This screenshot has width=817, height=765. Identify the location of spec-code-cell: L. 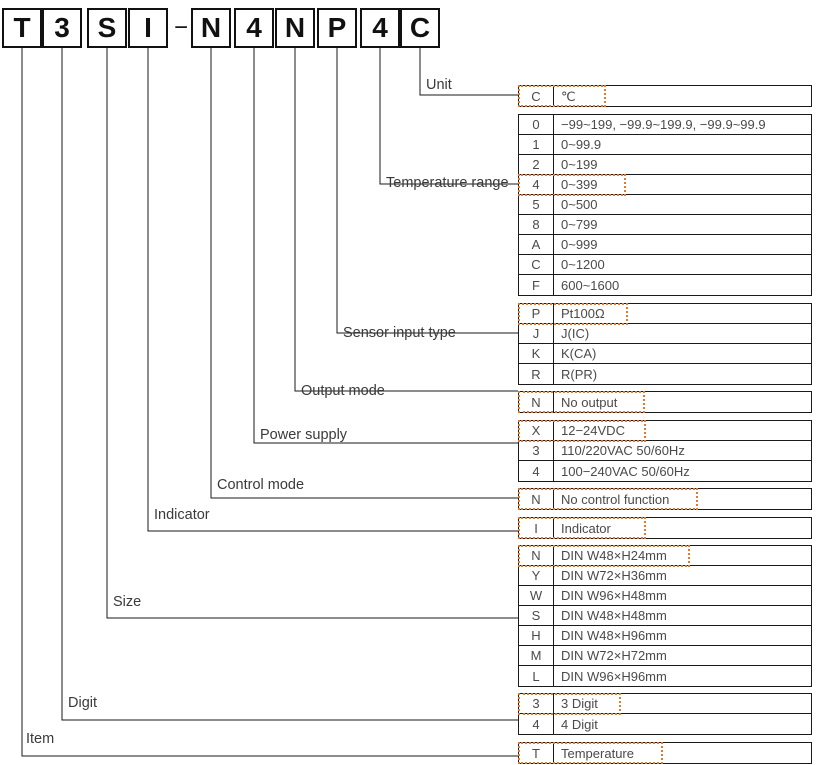
(536, 676).